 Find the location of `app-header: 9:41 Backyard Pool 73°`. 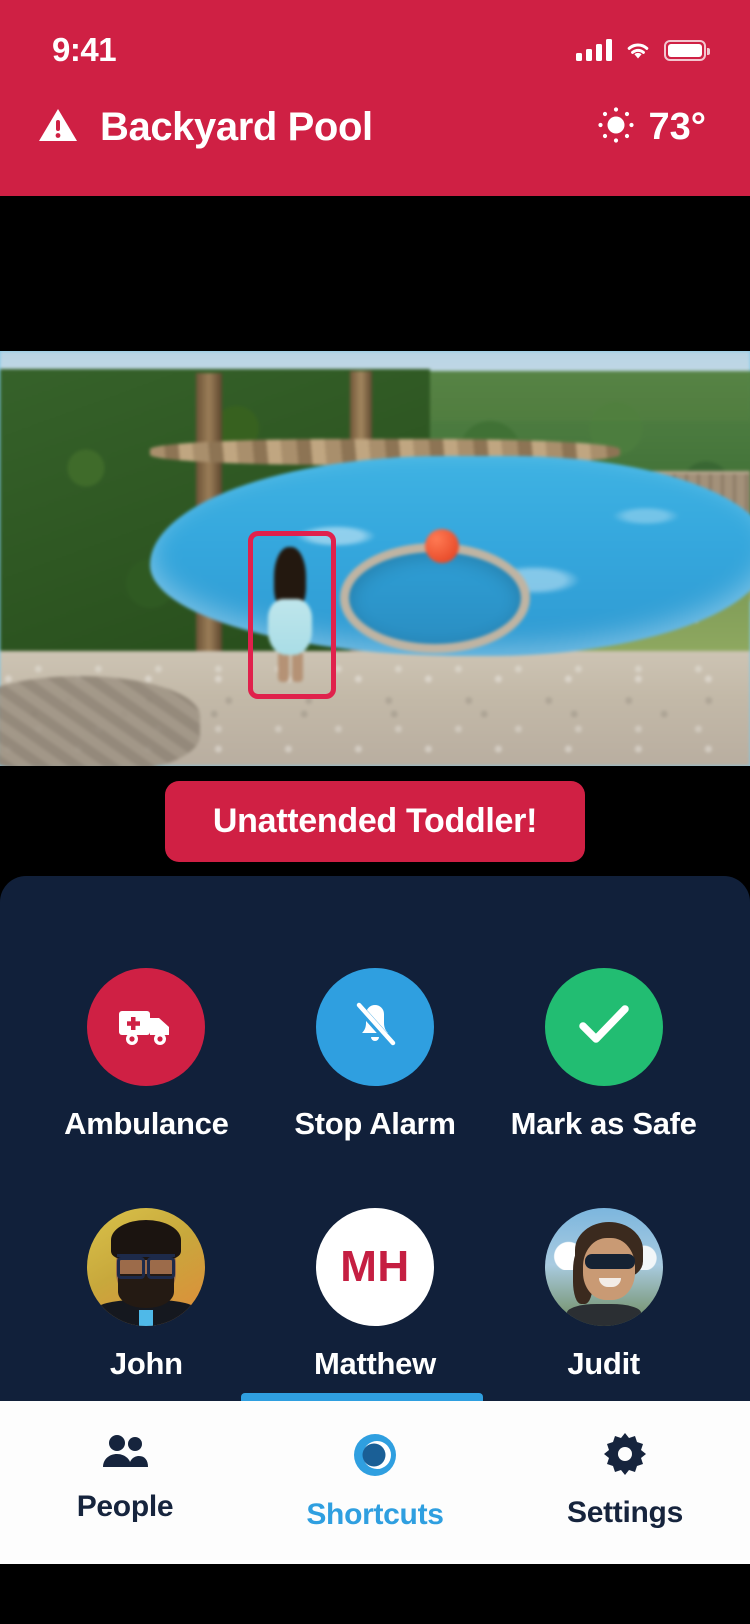

app-header: 9:41 Backyard Pool 73° is located at coordinates (375, 98).